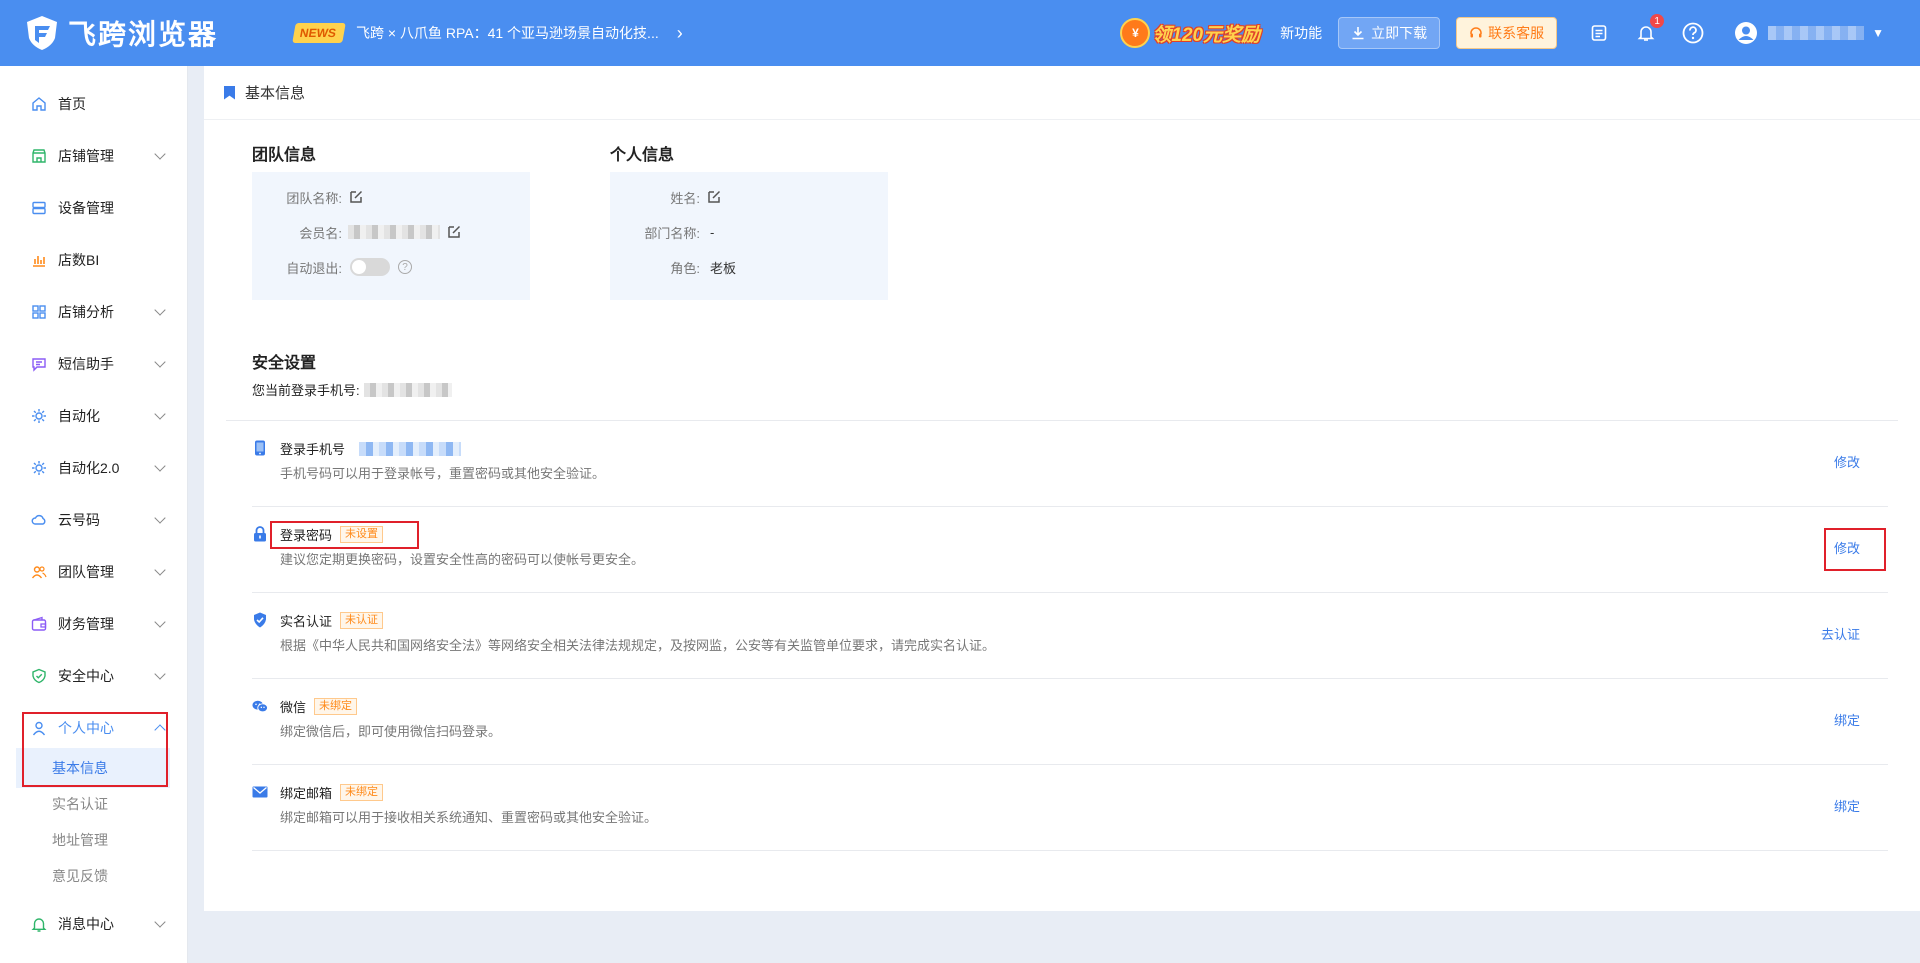  What do you see at coordinates (94, 156) in the screenshot?
I see `sidebar-item-store-management: 店铺管理` at bounding box center [94, 156].